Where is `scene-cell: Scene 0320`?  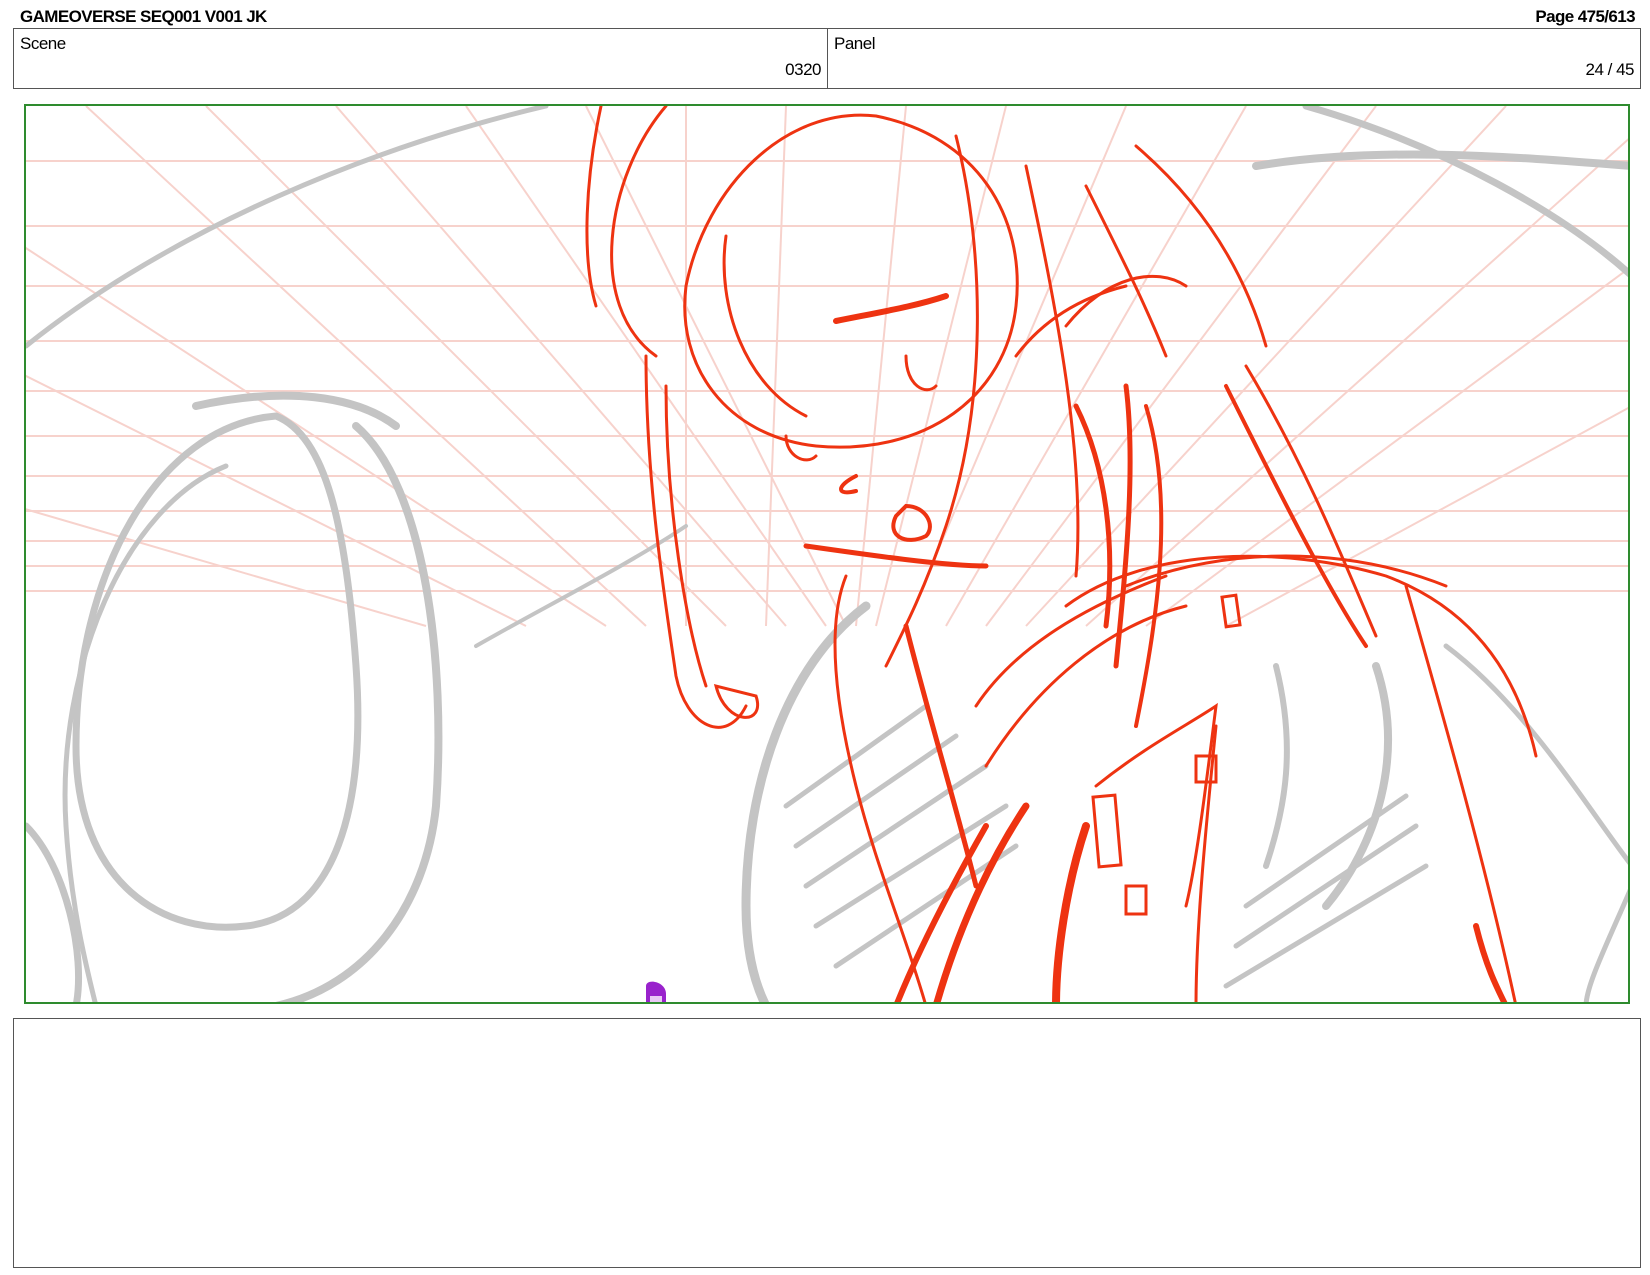
scene-cell: Scene 0320 is located at coordinates (421, 58).